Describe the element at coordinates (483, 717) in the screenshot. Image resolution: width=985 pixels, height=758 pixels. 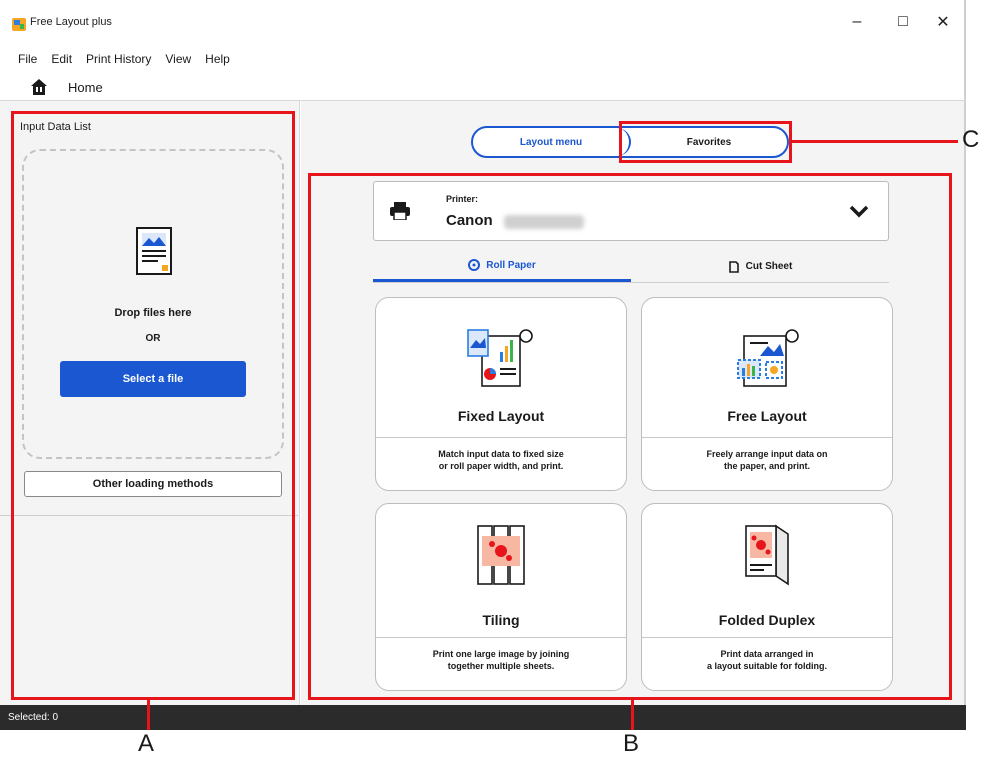
I see `status-bar: Selected: 0` at that location.